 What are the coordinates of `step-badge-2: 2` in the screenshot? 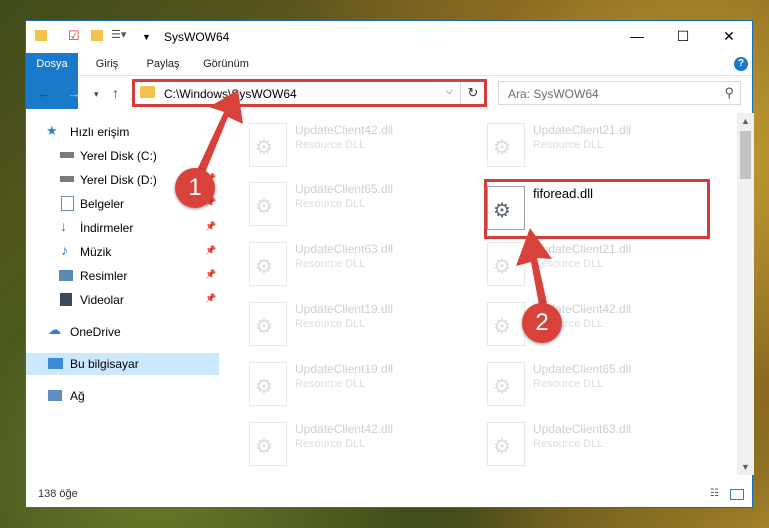 It's located at (542, 323).